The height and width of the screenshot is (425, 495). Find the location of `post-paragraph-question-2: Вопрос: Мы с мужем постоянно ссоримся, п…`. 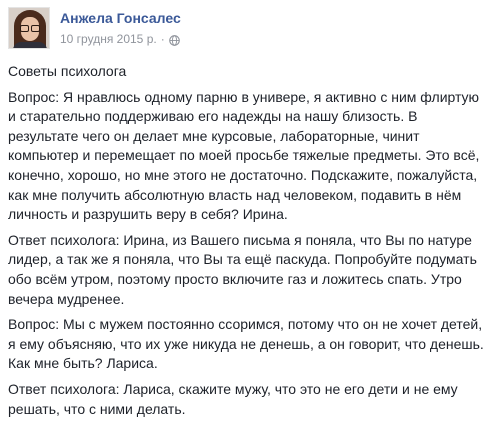

post-paragraph-question-2: Вопрос: Мы с мужем постоянно ссоримся, п… is located at coordinates (246, 344).